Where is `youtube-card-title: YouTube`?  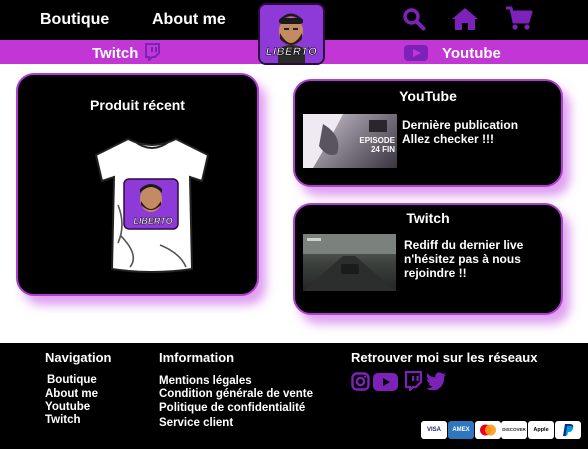 youtube-card-title: YouTube is located at coordinates (428, 96).